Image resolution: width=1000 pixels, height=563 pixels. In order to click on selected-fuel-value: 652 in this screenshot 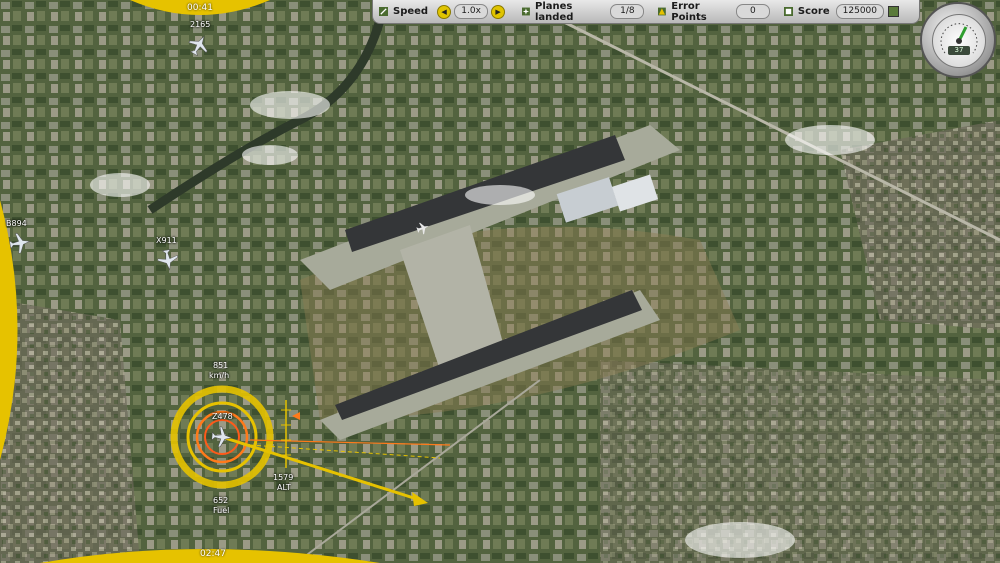, I will do `click(221, 500)`.